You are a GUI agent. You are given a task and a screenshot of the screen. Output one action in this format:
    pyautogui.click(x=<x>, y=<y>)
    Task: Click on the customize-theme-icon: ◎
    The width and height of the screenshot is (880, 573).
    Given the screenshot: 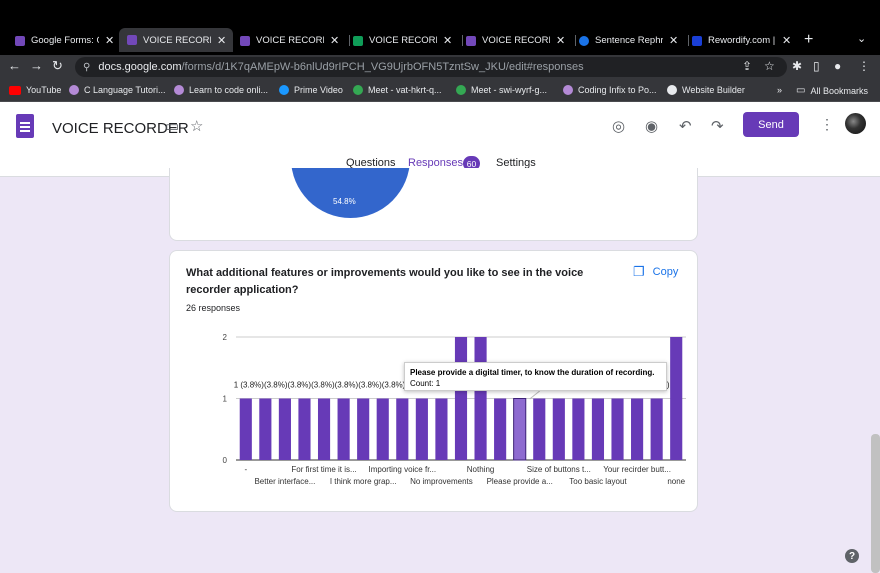 What is the action you would take?
    pyautogui.click(x=618, y=126)
    